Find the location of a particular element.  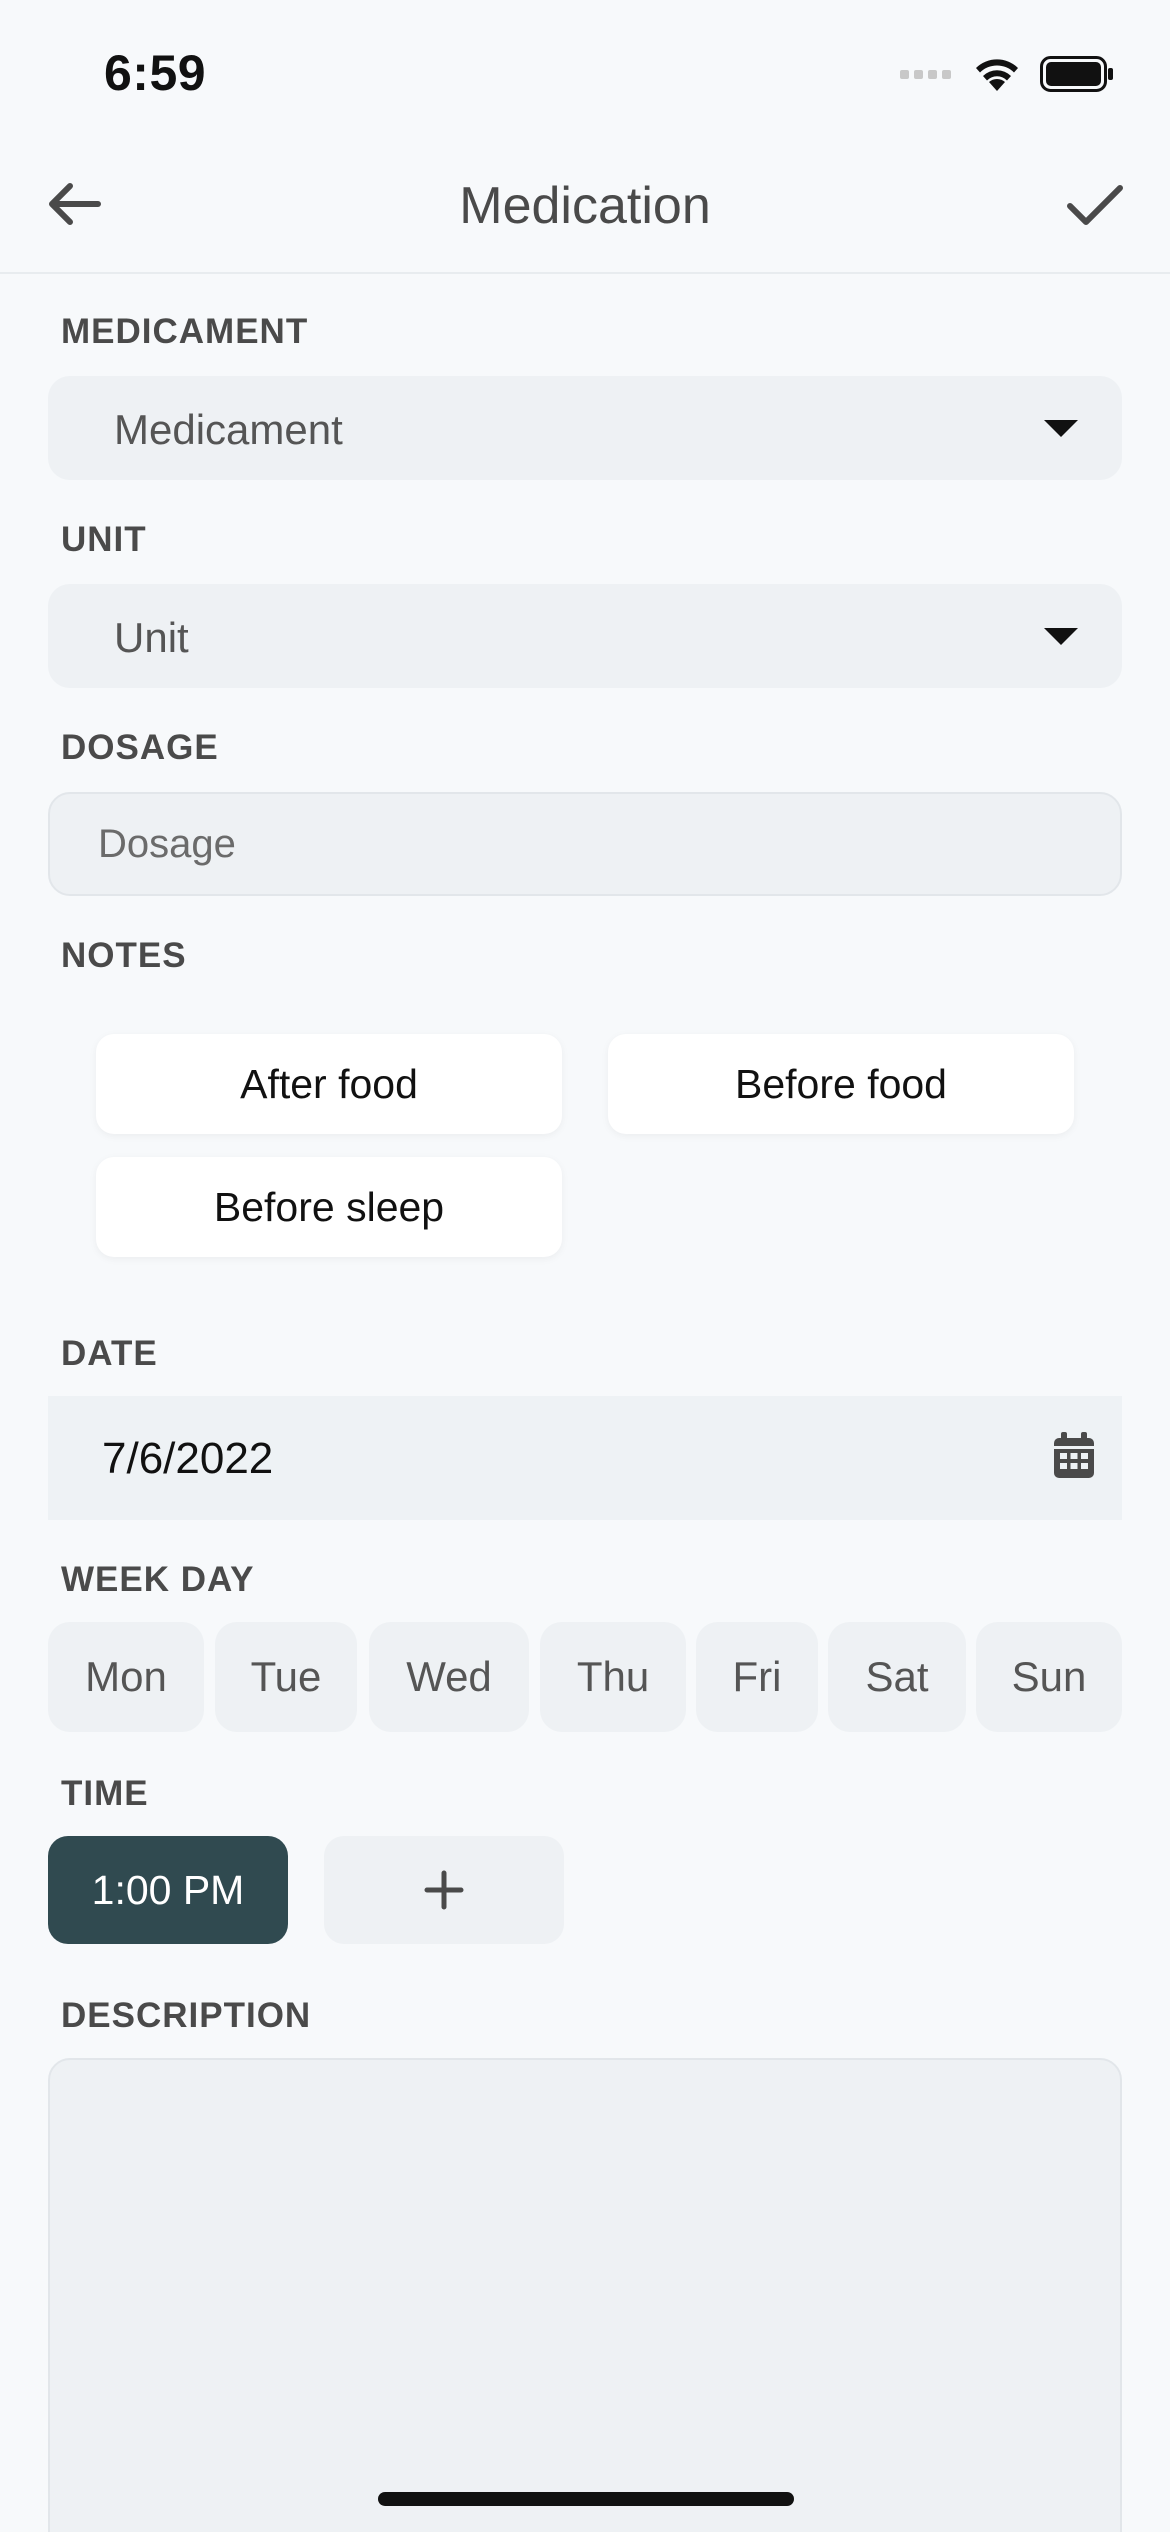

wifi-icon is located at coordinates (997, 75).